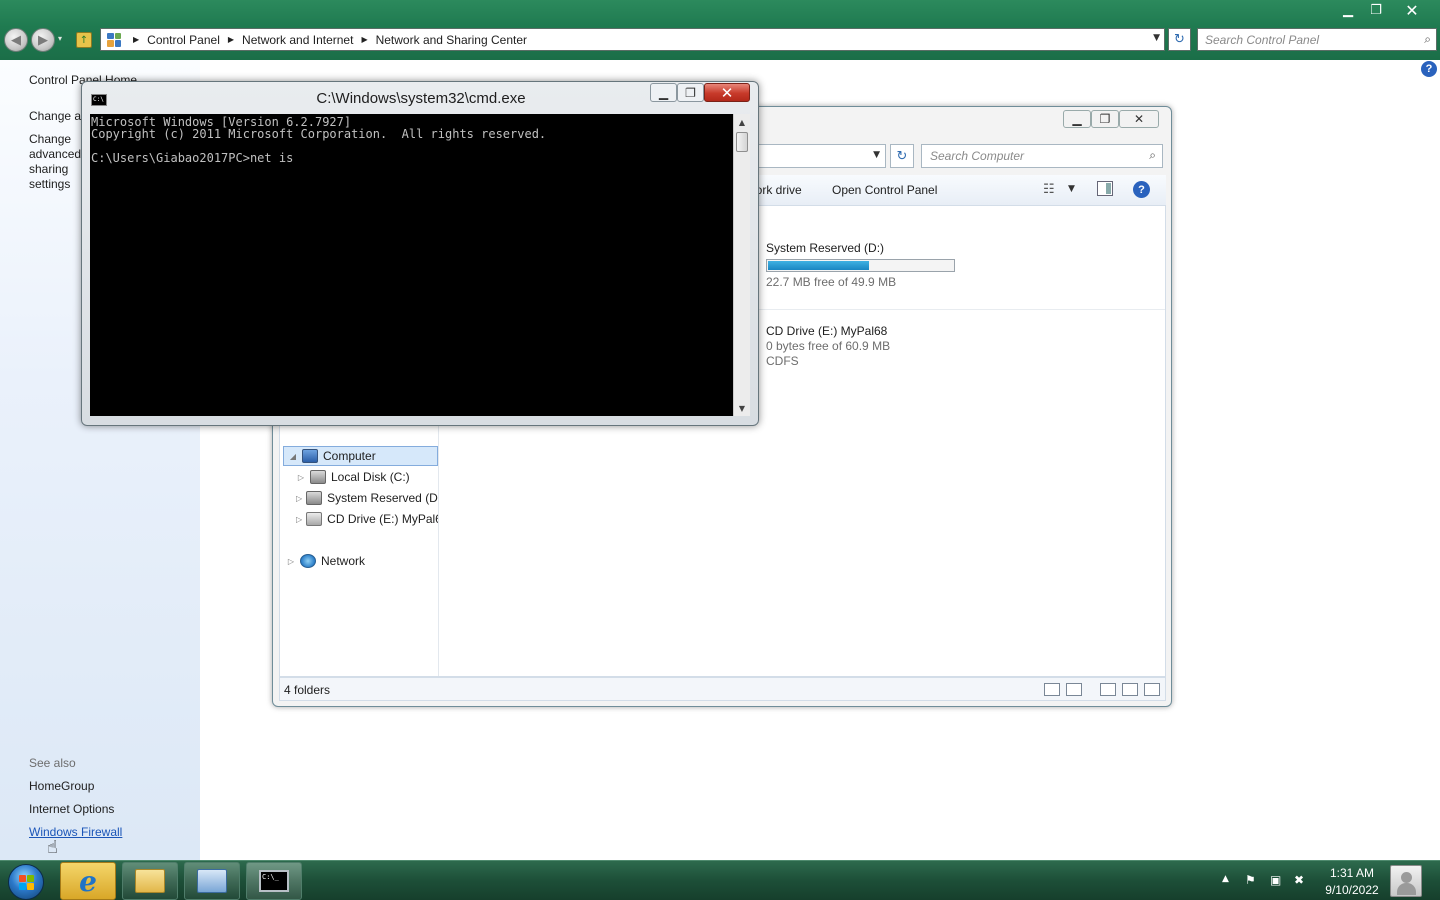  Describe the element at coordinates (359, 519) in the screenshot. I see `tree-item-cd-drive: ▷ CD Drive (E:) MyPal6` at that location.